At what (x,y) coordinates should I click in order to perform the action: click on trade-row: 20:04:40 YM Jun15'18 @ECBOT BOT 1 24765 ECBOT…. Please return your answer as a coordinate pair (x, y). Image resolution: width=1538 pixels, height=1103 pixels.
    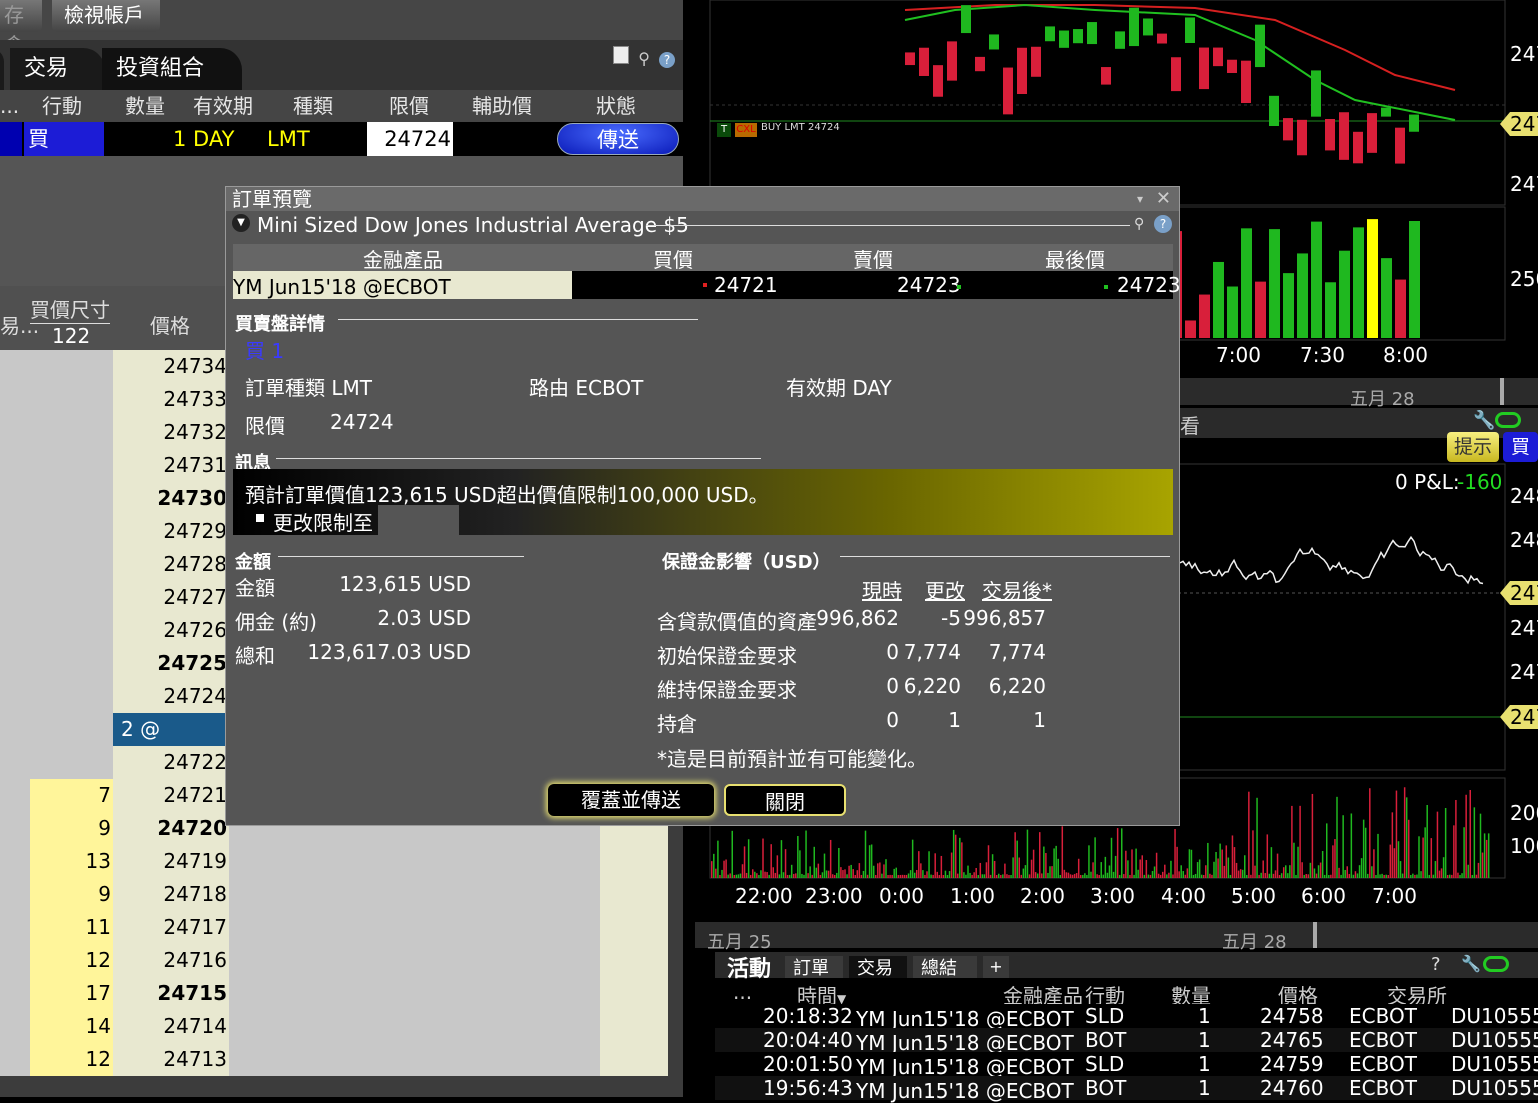
    Looking at the image, I should click on (1126, 1041).